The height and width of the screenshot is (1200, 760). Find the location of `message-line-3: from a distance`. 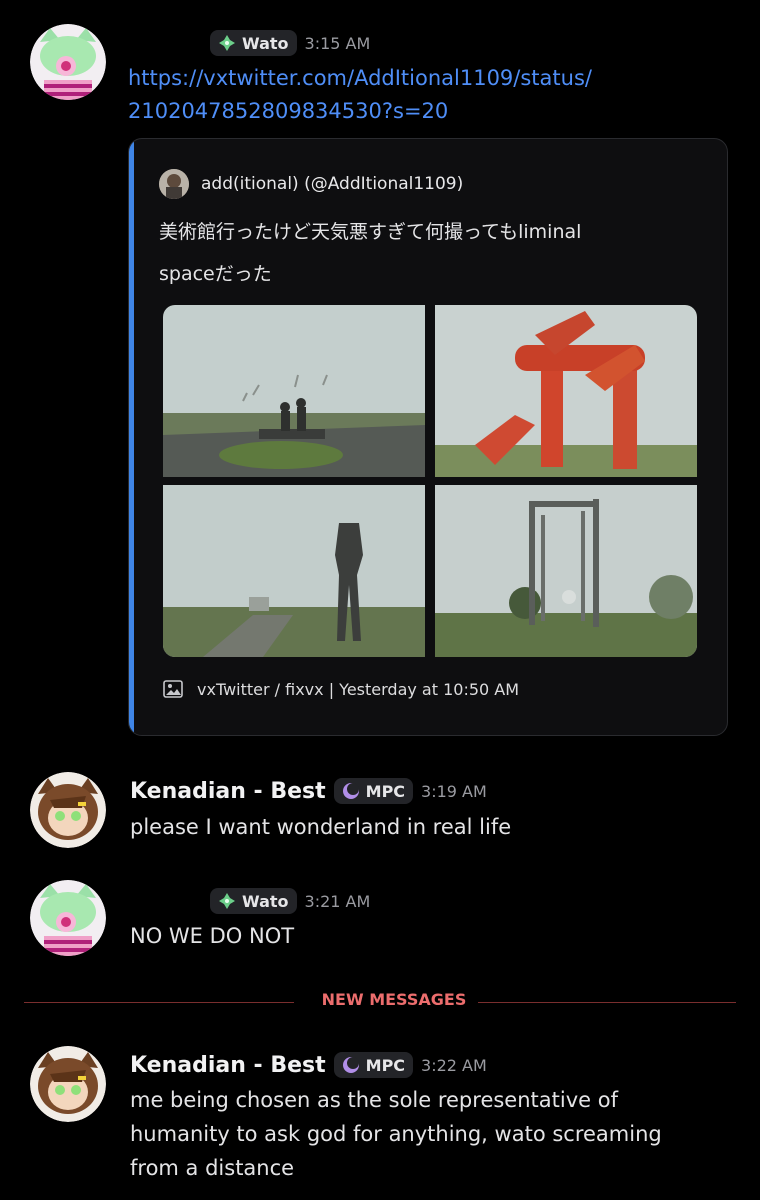

message-line-3: from a distance is located at coordinates (212, 1168).